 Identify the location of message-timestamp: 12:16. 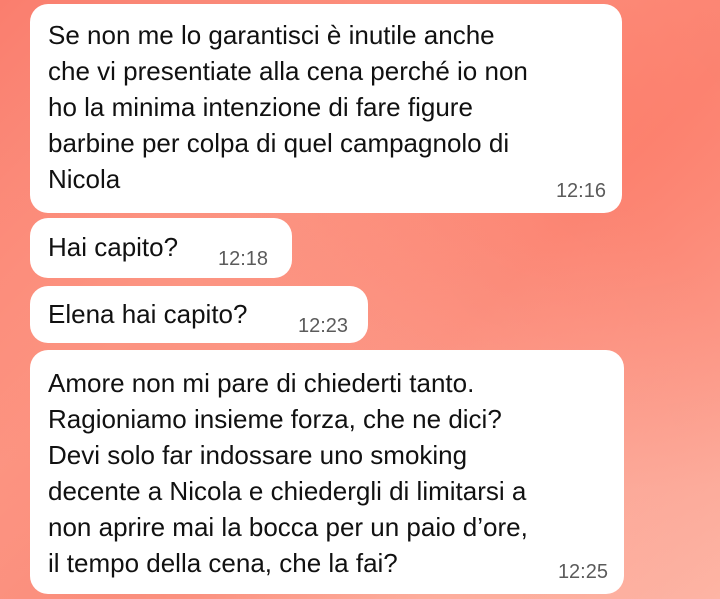
(580, 191).